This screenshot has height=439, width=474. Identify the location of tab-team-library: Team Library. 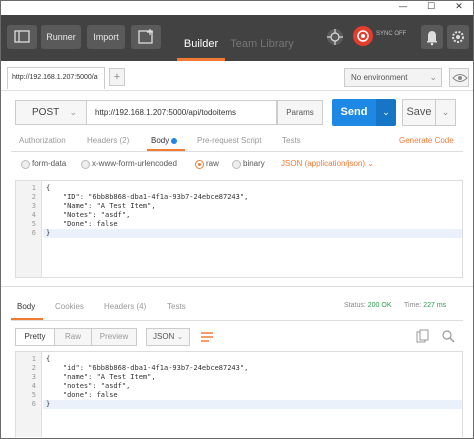
(262, 45).